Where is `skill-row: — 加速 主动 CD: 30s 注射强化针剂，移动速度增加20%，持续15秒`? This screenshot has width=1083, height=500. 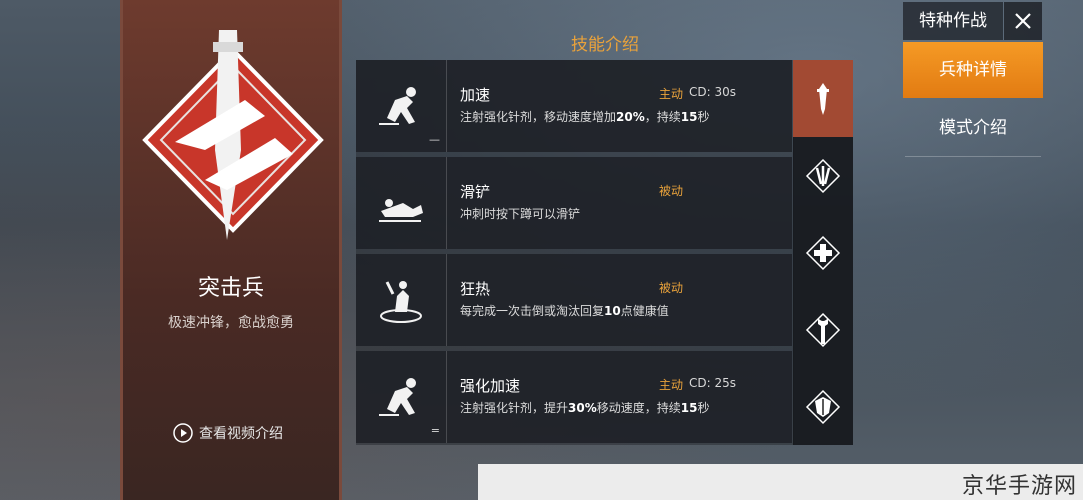 skill-row: — 加速 主动 CD: 30s 注射强化针剂，移动速度增加20%，持续15秒 is located at coordinates (574, 106).